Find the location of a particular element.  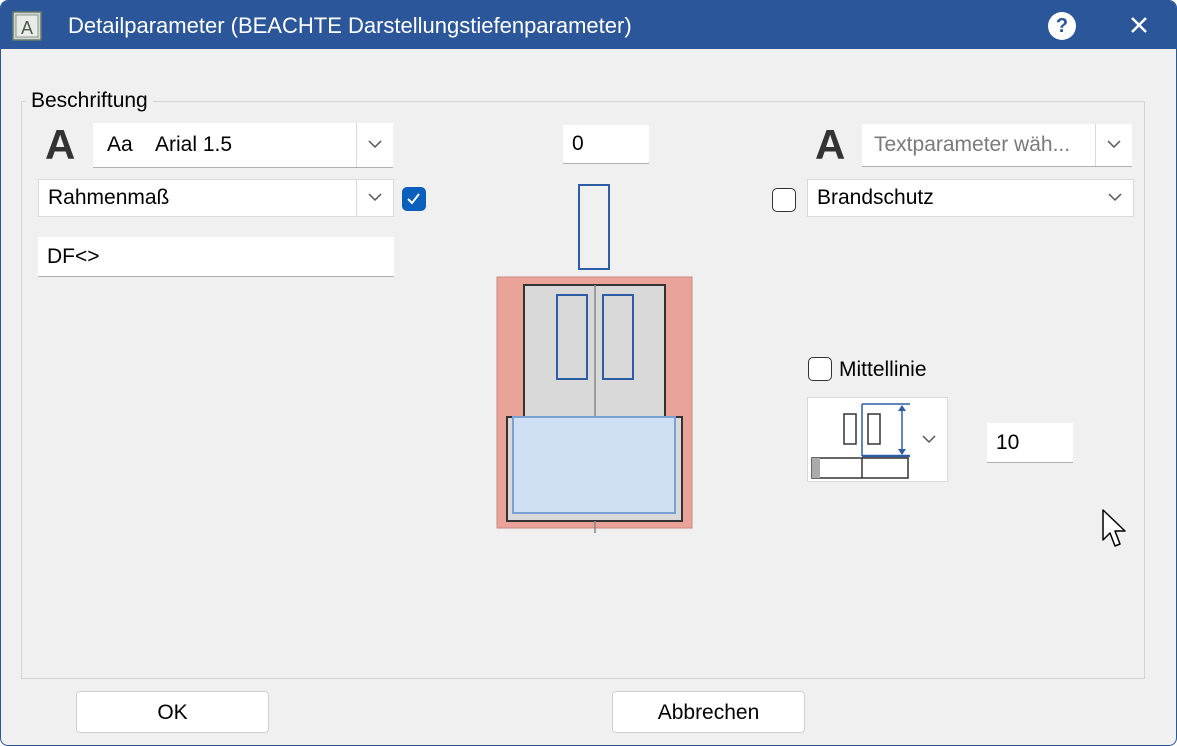

mittellinie-label: Mittellinie is located at coordinates (883, 369).